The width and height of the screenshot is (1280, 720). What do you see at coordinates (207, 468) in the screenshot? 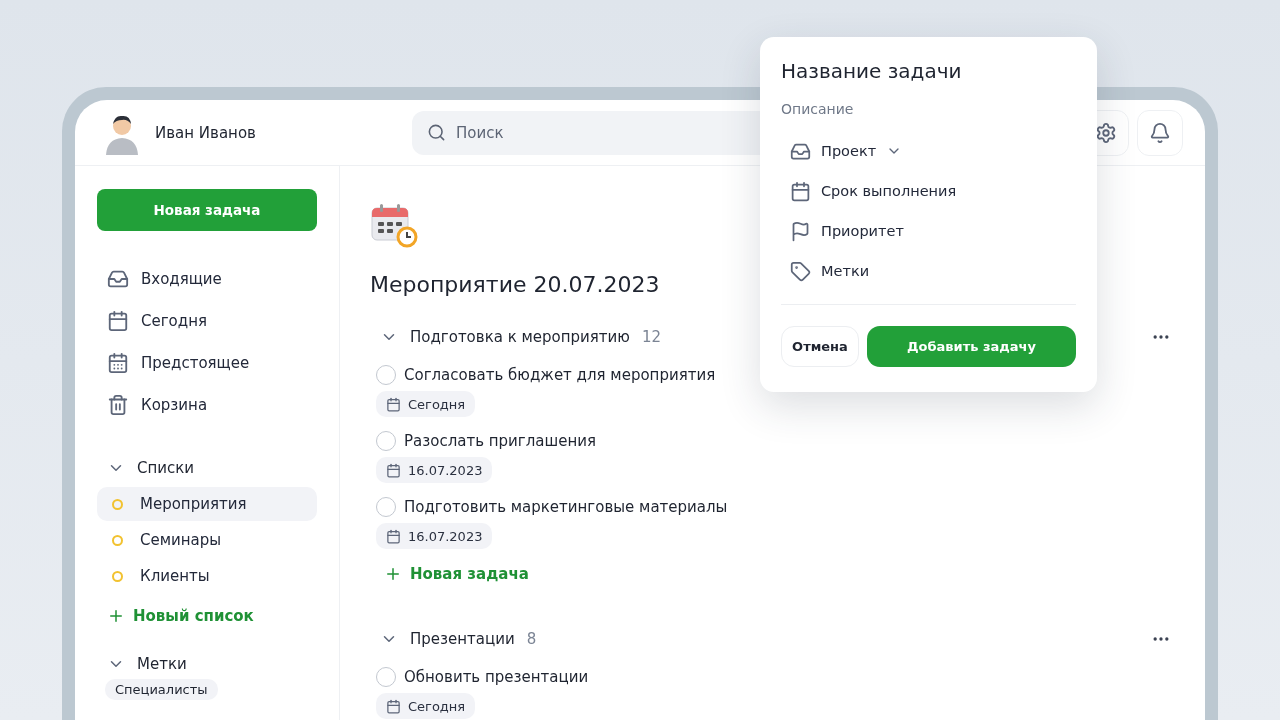
I see `lists-header: Списки` at bounding box center [207, 468].